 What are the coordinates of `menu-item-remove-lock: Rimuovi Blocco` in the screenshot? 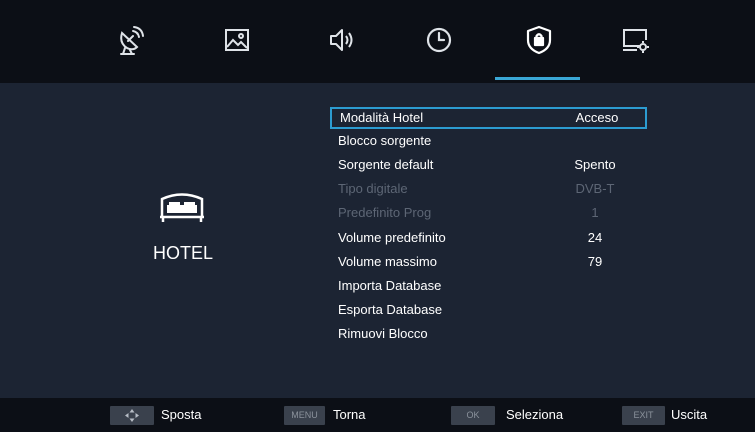 It's located at (488, 334).